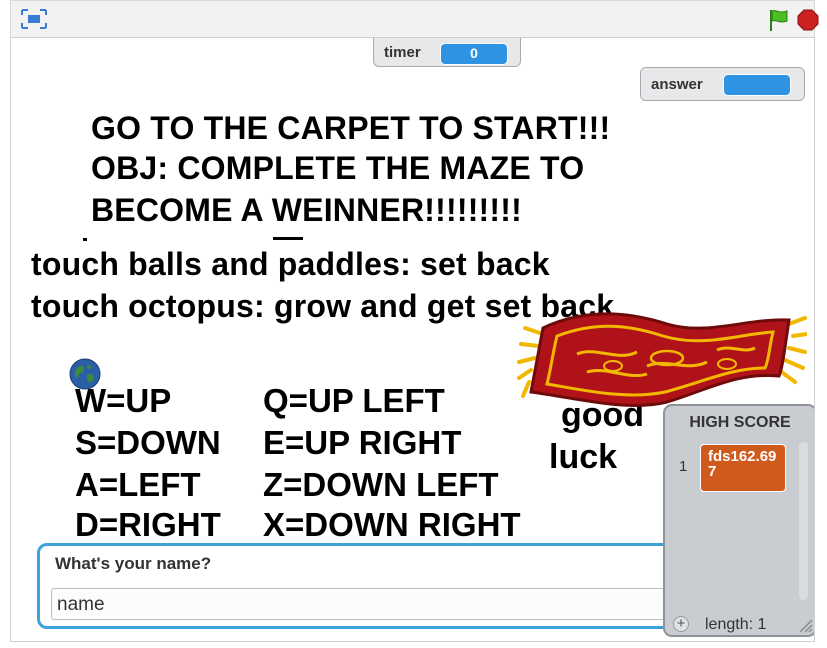 The width and height of the screenshot is (827, 648). Describe the element at coordinates (740, 422) in the screenshot. I see `high-score-title: HIGH SCORE` at that location.